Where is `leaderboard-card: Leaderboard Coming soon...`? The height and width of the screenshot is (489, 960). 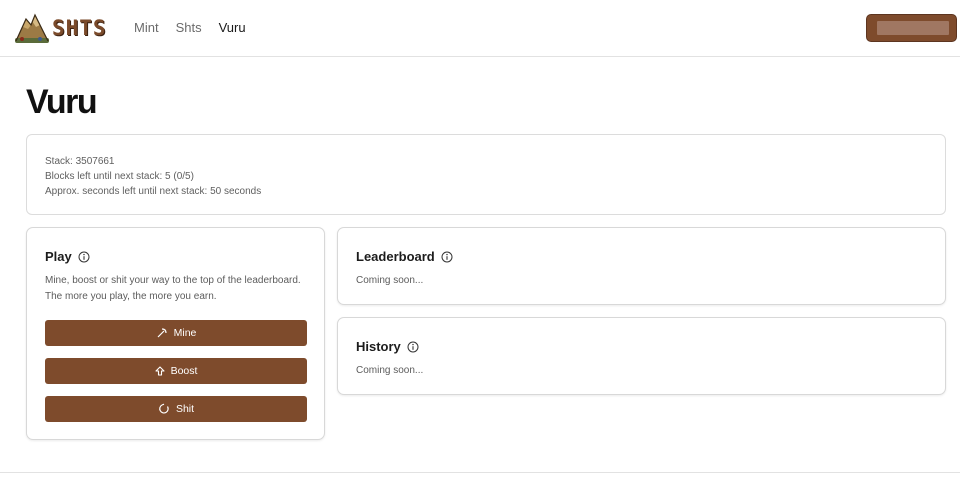 leaderboard-card: Leaderboard Coming soon... is located at coordinates (641, 266).